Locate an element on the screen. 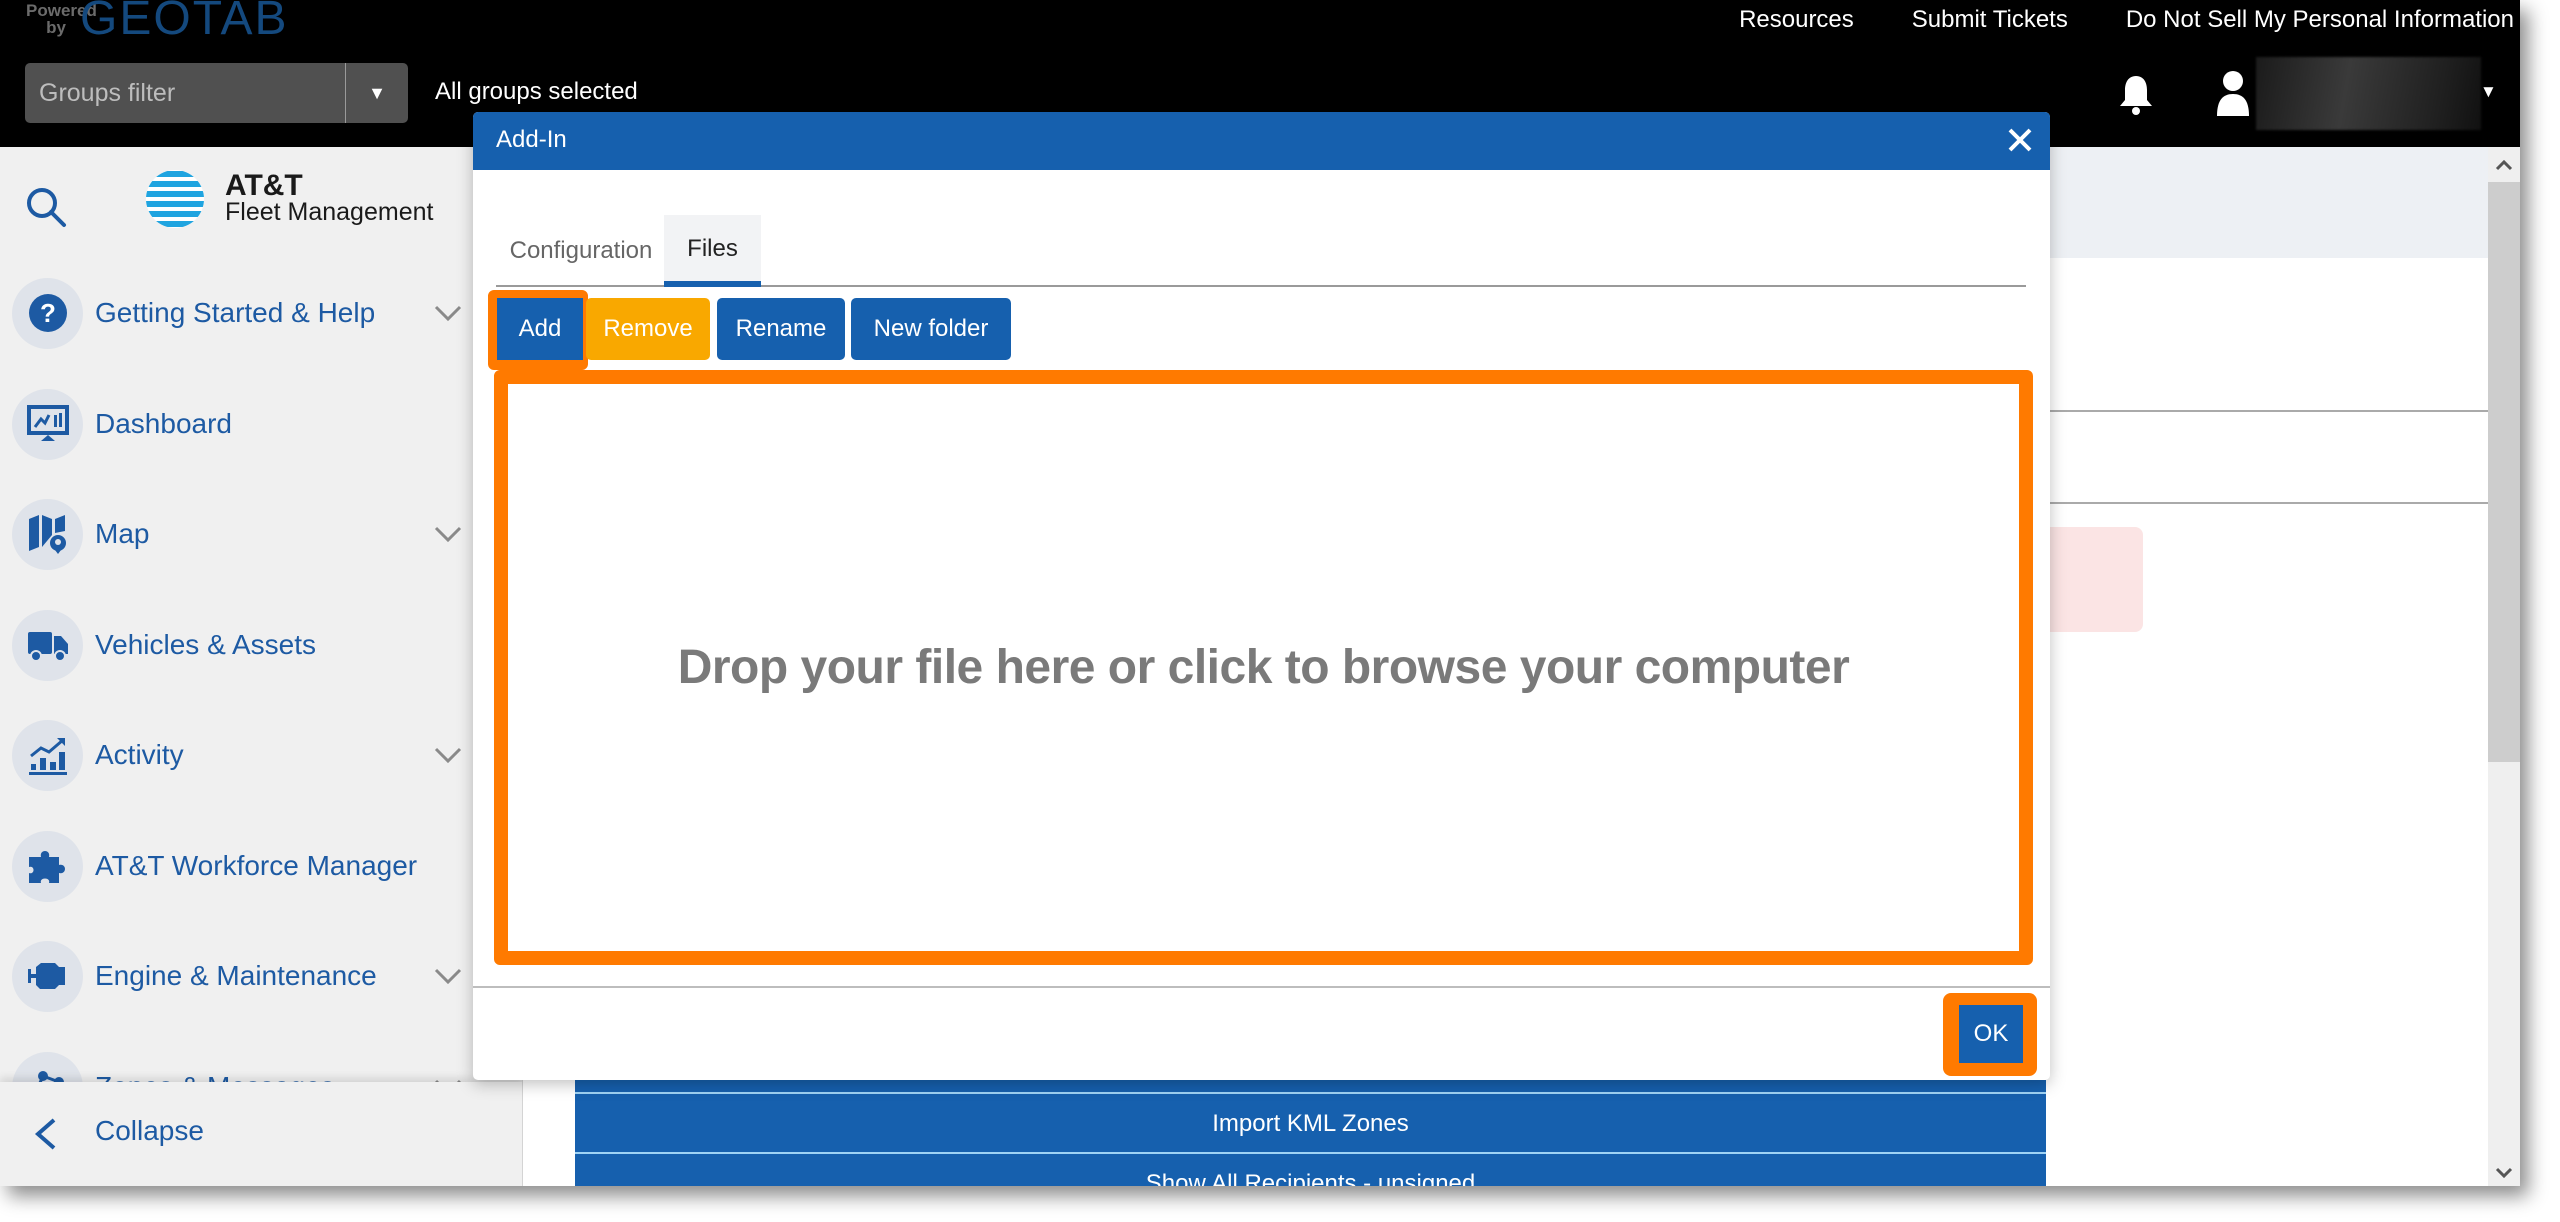  close-icon is located at coordinates (2020, 140).